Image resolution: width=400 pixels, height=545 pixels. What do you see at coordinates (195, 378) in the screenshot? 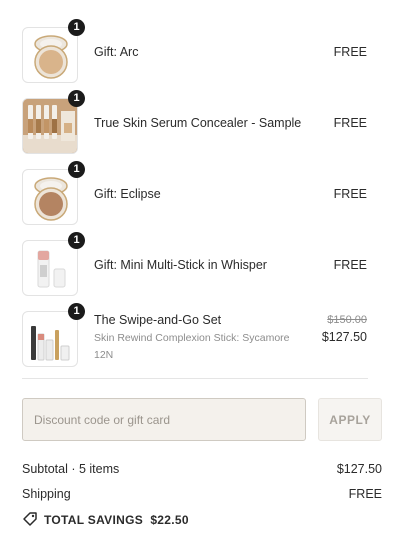
I see `section-divider` at bounding box center [195, 378].